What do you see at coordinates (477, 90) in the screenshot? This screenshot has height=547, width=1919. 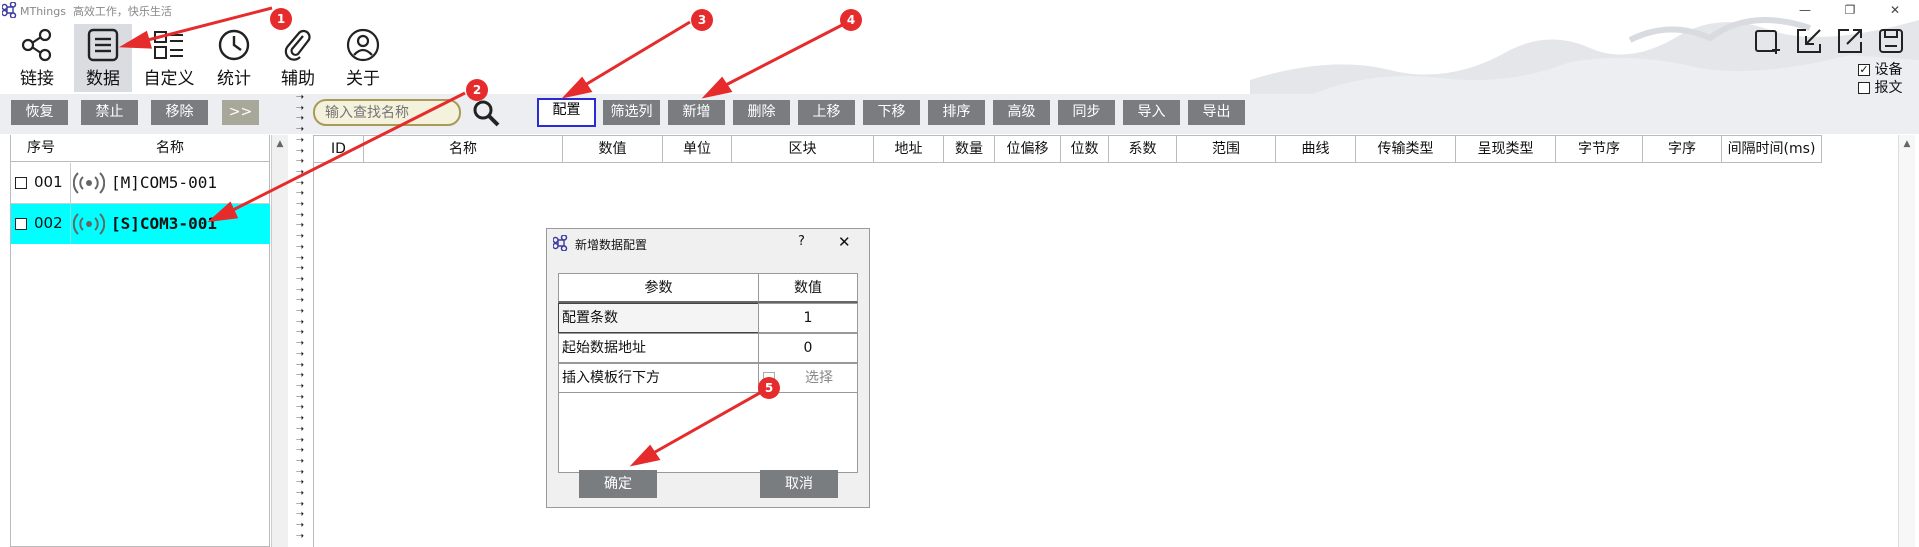 I see `annotation-marker-2: 2` at bounding box center [477, 90].